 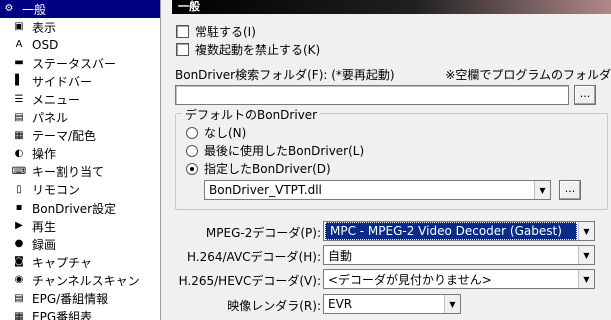 What do you see at coordinates (34, 9) in the screenshot?
I see `sidebar-item-label: 一般` at bounding box center [34, 9].